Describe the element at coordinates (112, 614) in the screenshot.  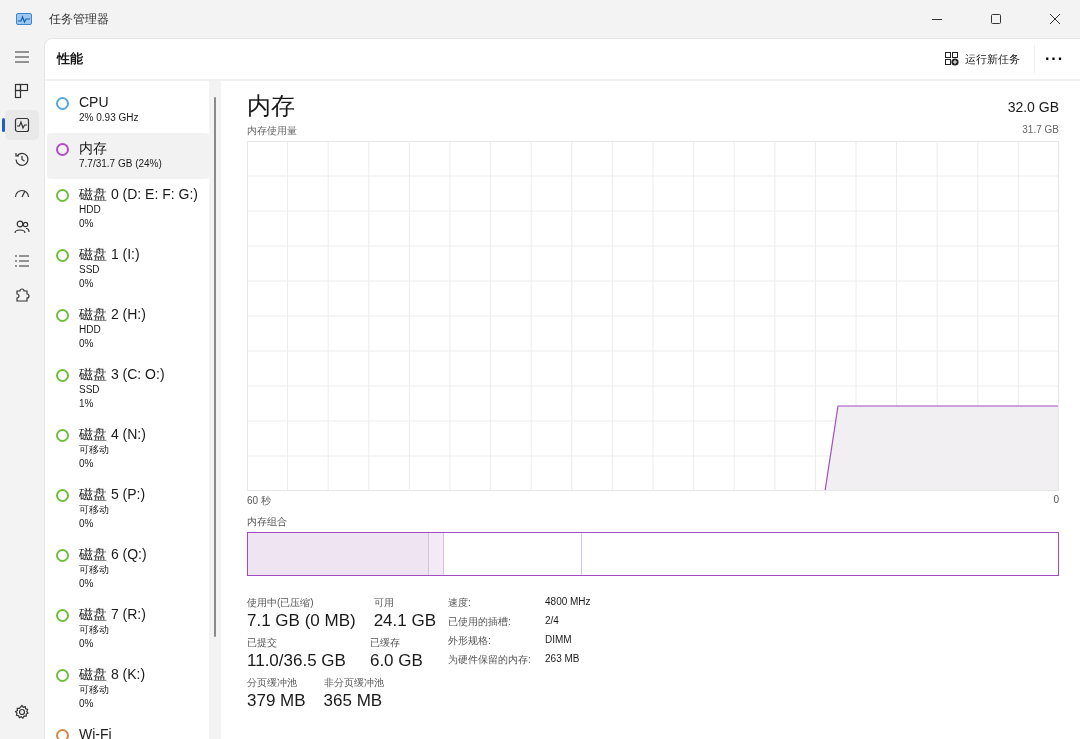
I see `device-name: 磁盘 7 (R:)` at that location.